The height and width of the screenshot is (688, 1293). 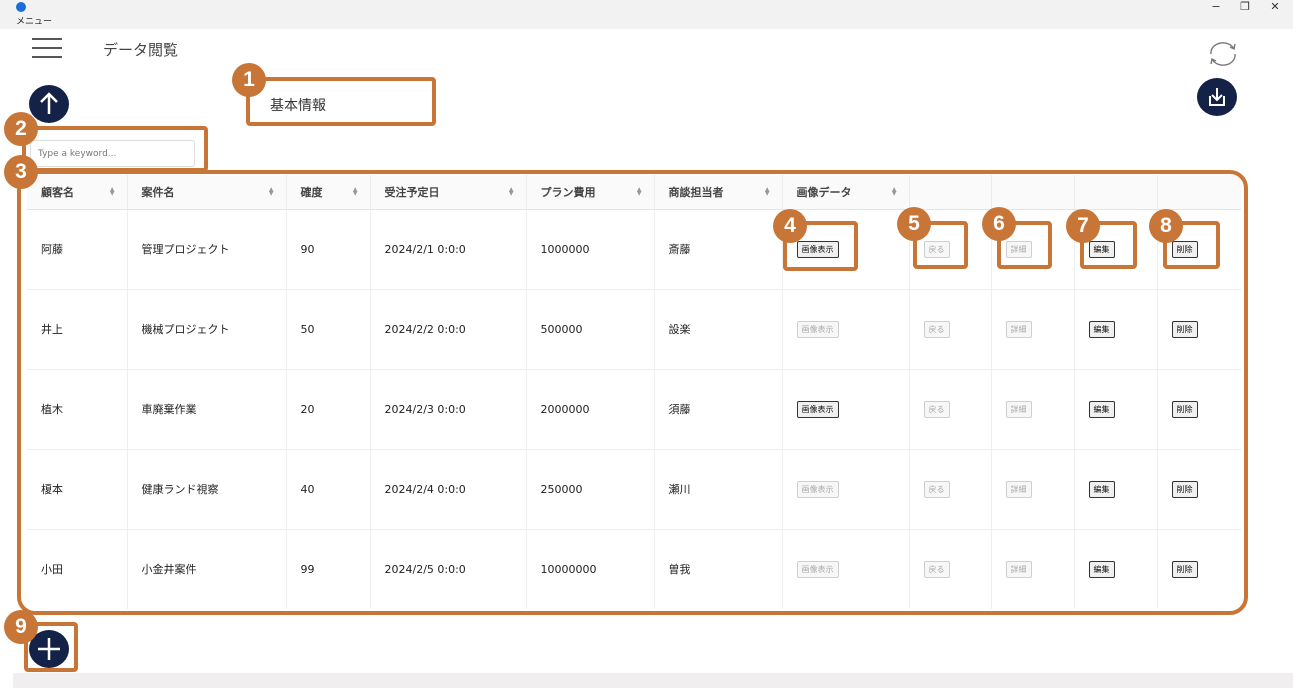 I want to click on callout-badge-1: 1, so click(x=249, y=80).